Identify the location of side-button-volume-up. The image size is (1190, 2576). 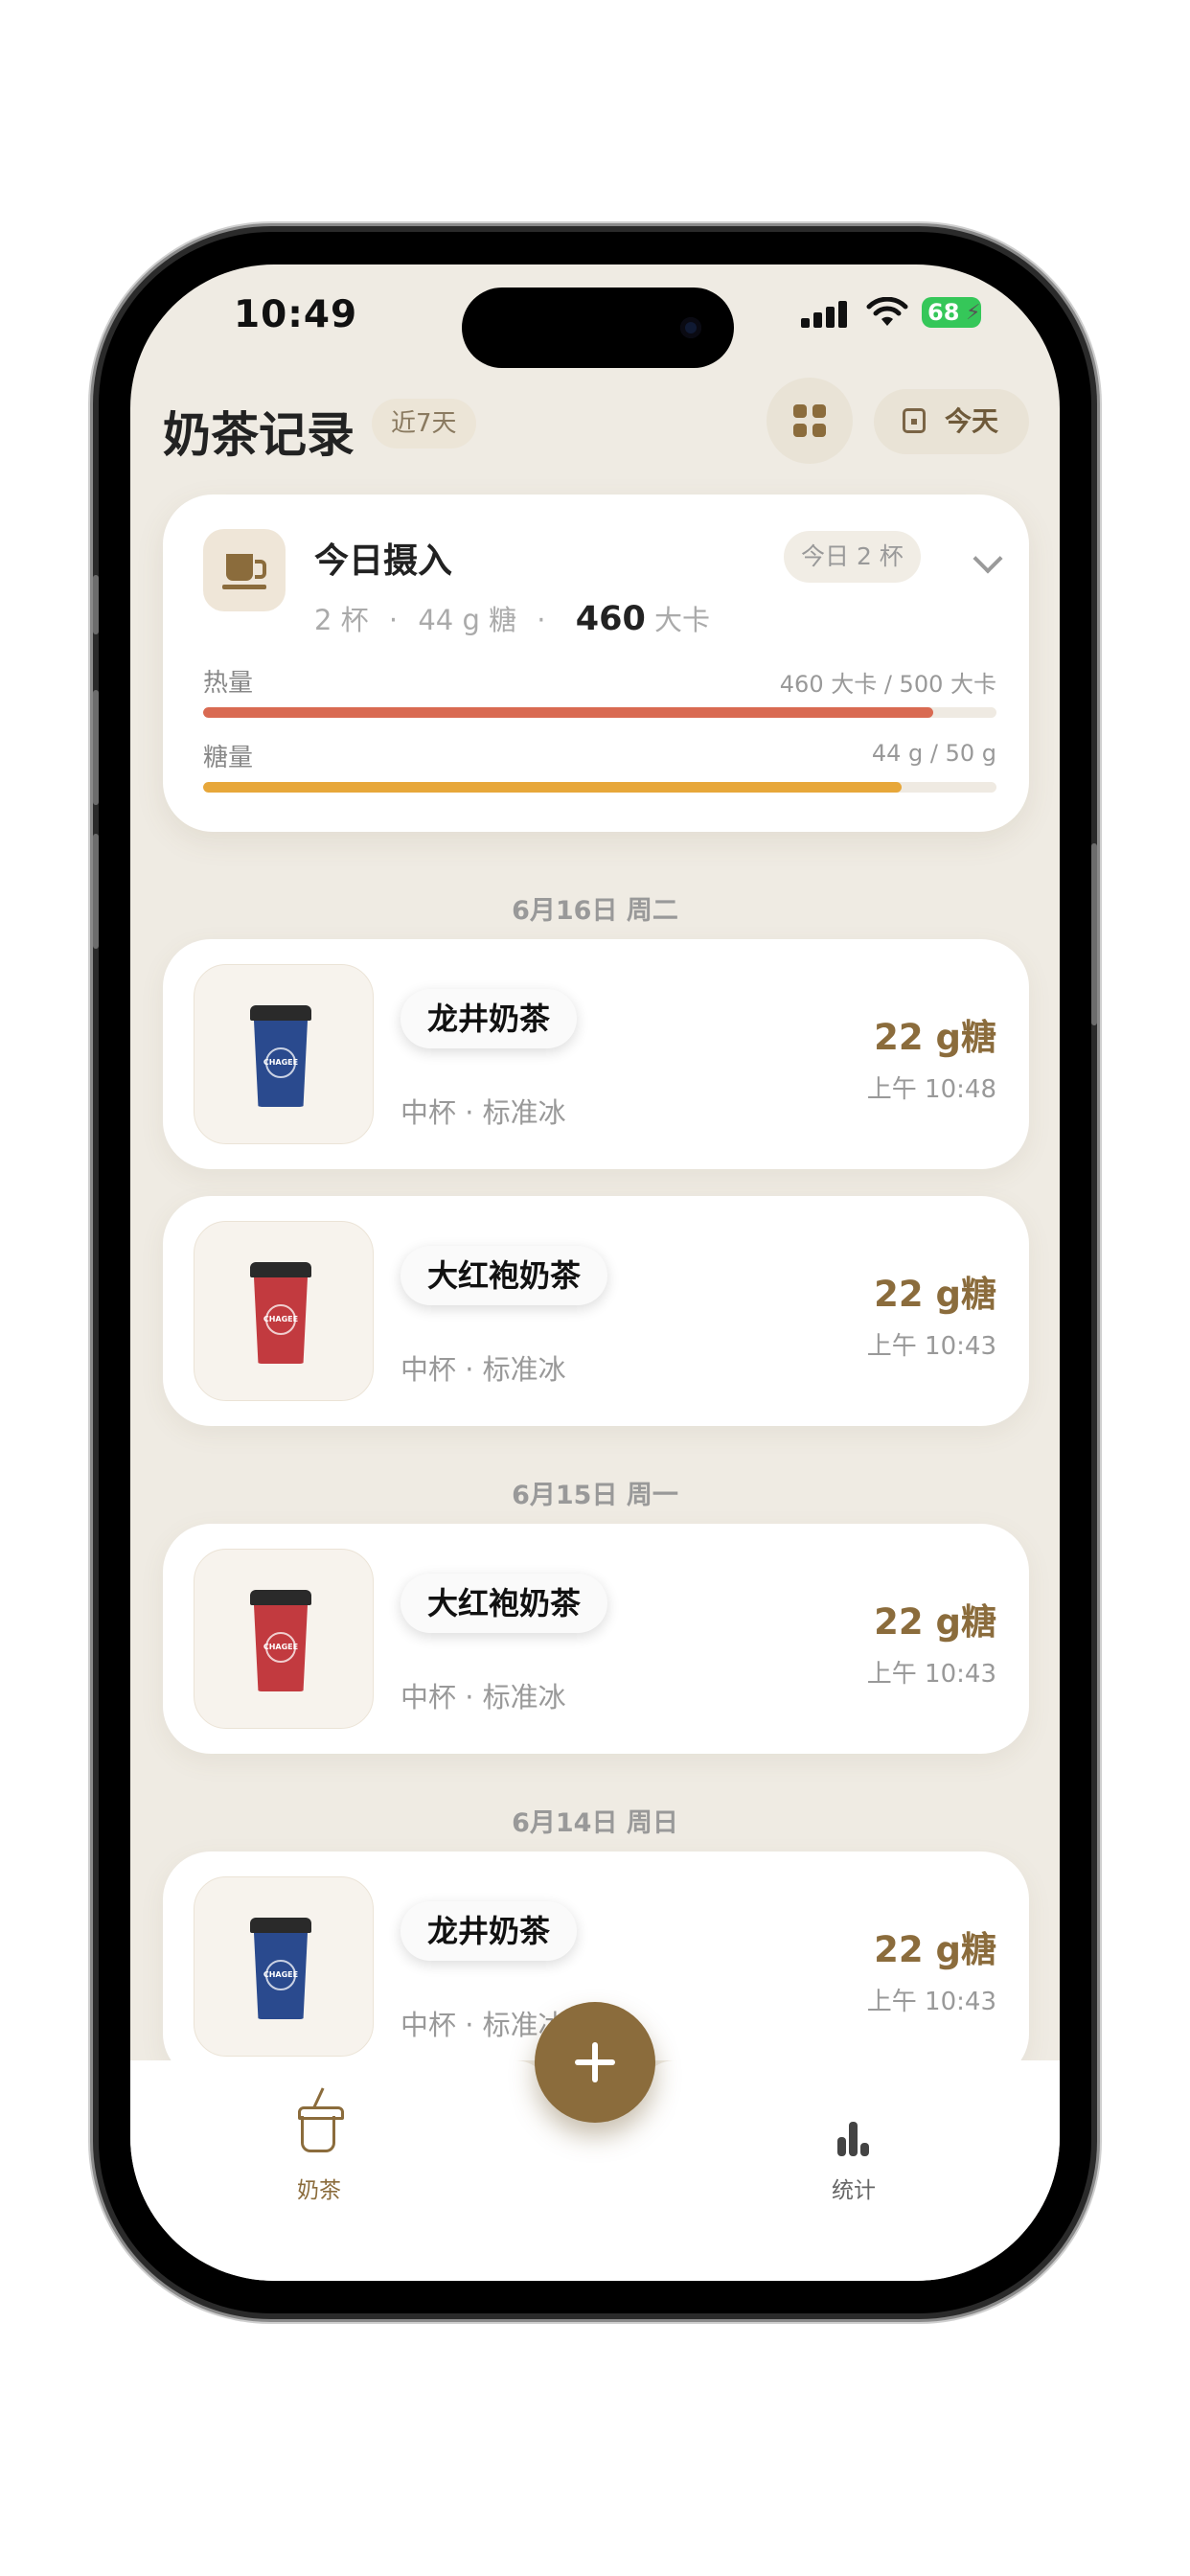
(96, 747).